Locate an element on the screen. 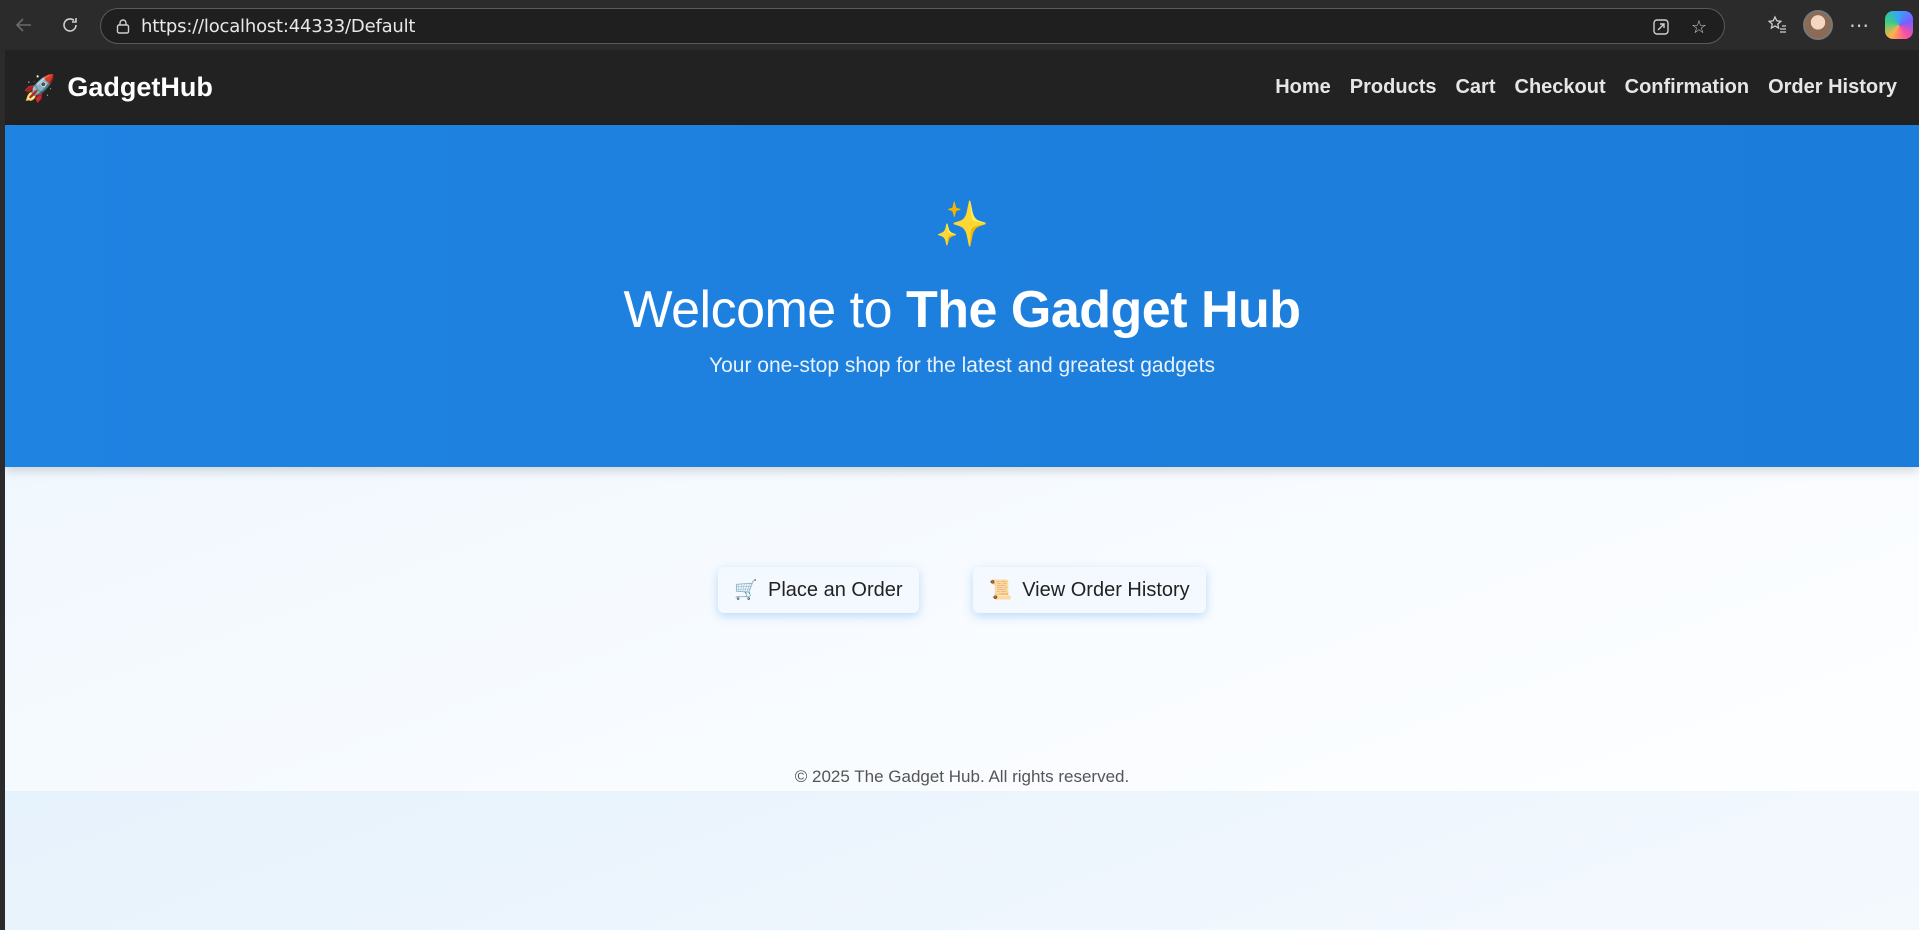 The height and width of the screenshot is (930, 1919). reload-icon is located at coordinates (70, 25).